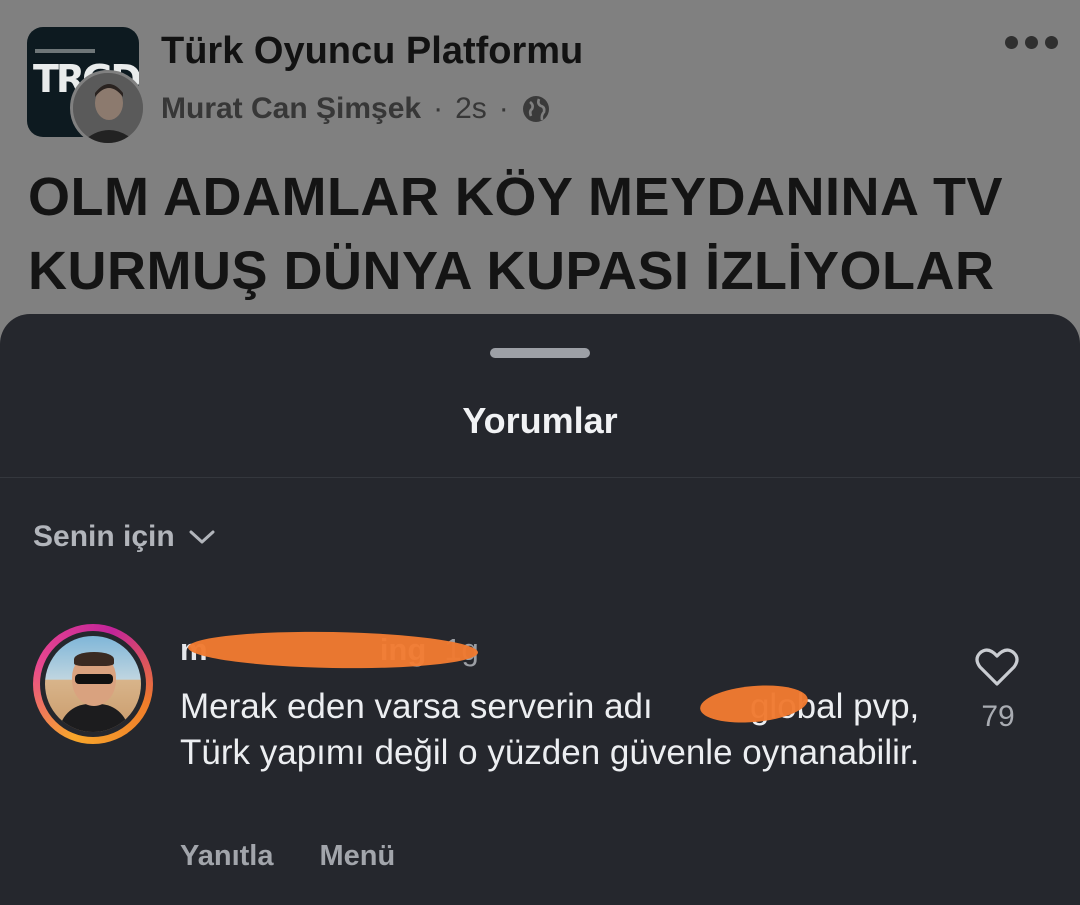 This screenshot has height=905, width=1080. Describe the element at coordinates (535, 109) in the screenshot. I see `globe-icon` at that location.